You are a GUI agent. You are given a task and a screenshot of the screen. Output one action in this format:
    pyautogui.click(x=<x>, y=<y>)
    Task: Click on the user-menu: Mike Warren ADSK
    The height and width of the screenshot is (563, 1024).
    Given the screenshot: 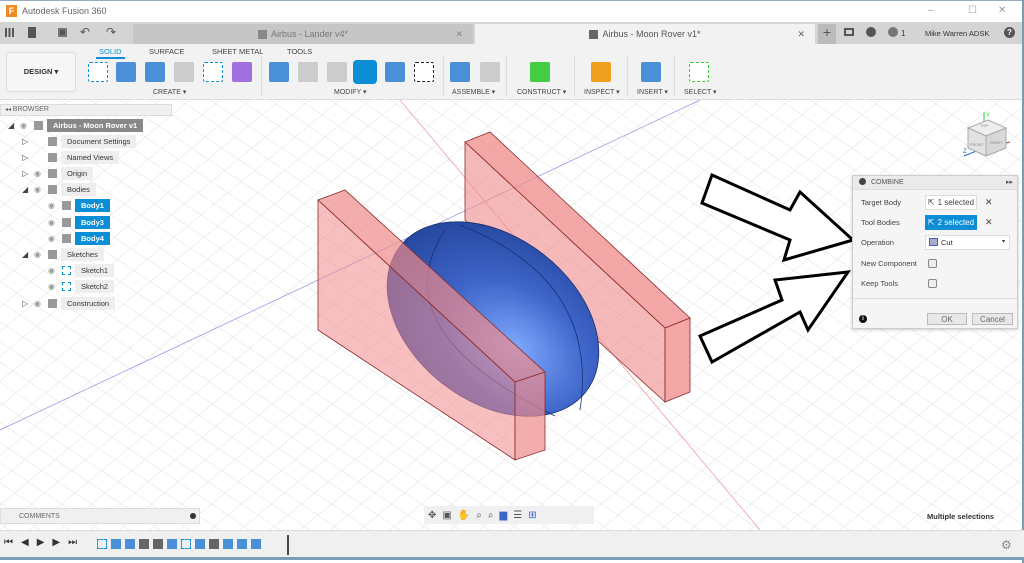 What is the action you would take?
    pyautogui.click(x=957, y=33)
    